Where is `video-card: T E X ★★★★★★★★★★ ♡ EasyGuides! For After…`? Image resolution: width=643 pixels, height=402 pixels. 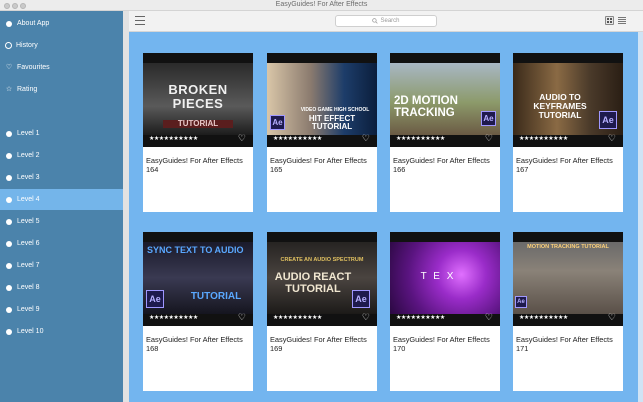 video-card: T E X ★★★★★★★★★★ ♡ EasyGuides! For After… is located at coordinates (445, 311).